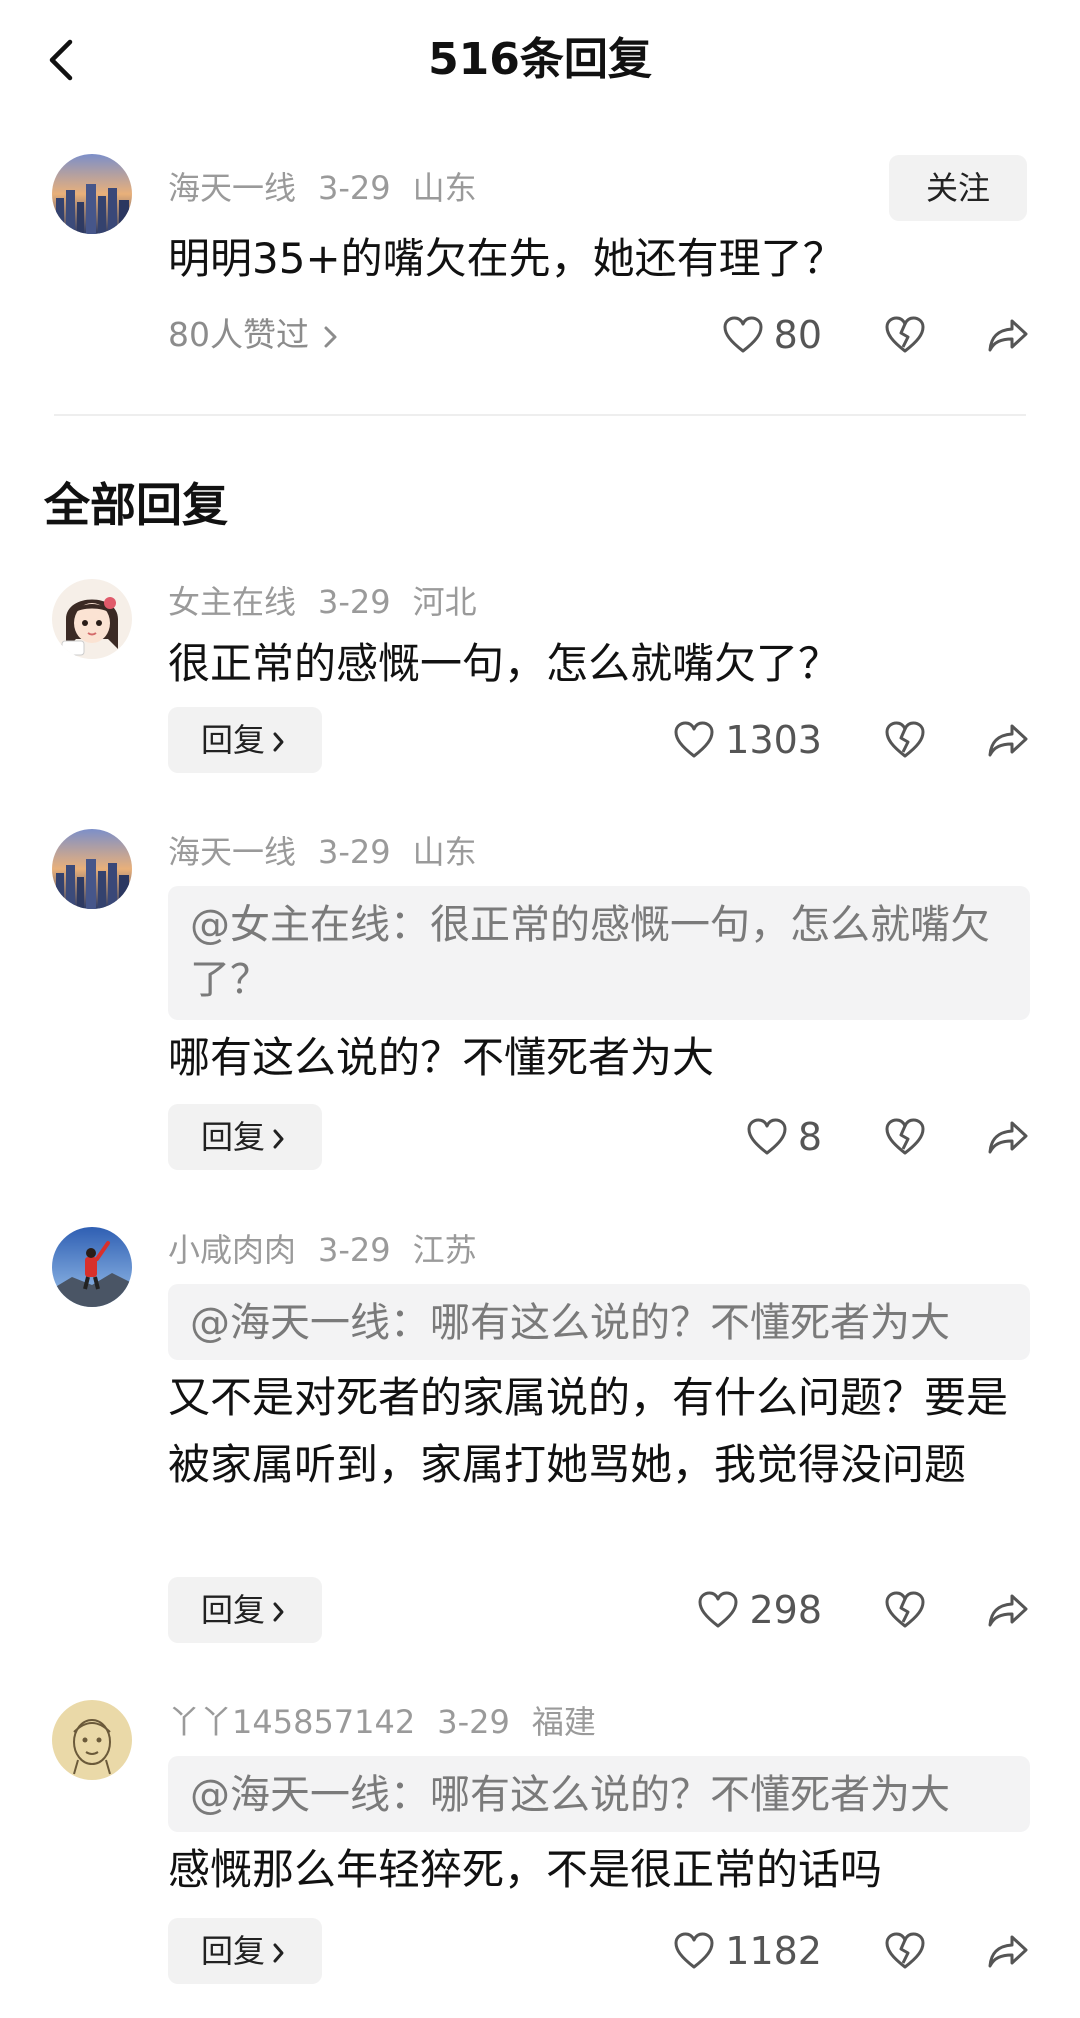  Describe the element at coordinates (444, 602) in the screenshot. I see `reply-location: 河北` at that location.